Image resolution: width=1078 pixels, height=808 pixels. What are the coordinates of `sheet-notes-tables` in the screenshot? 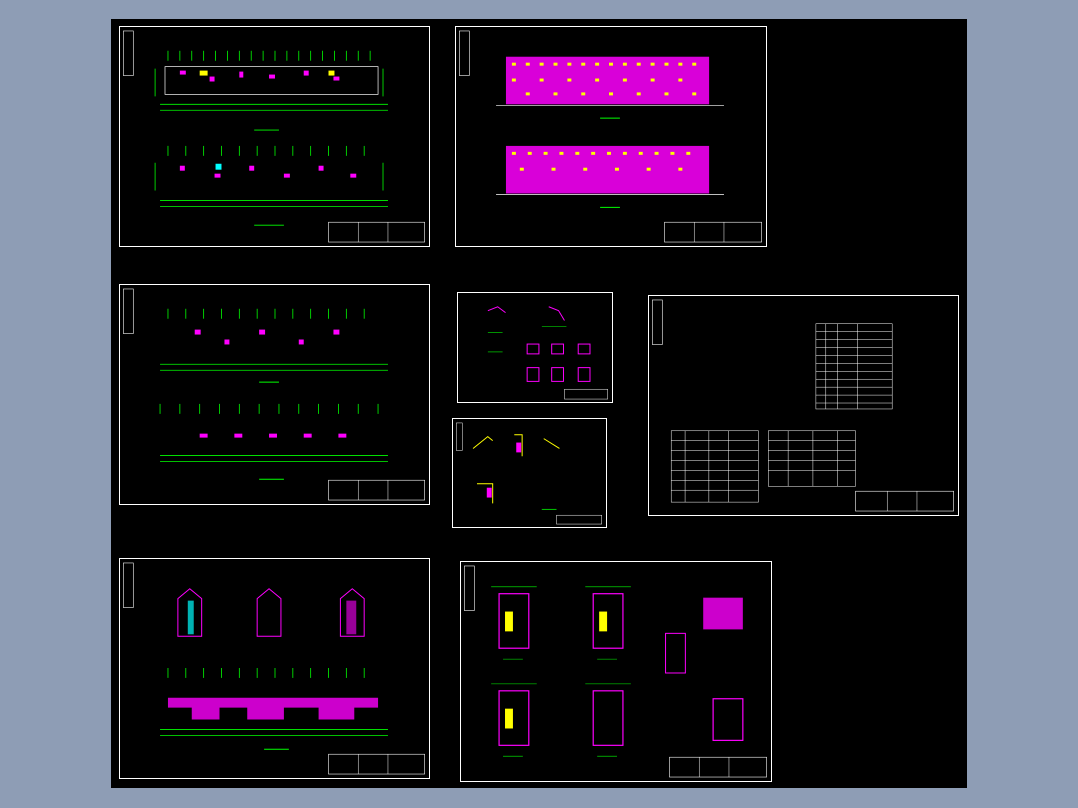 It's located at (803, 405).